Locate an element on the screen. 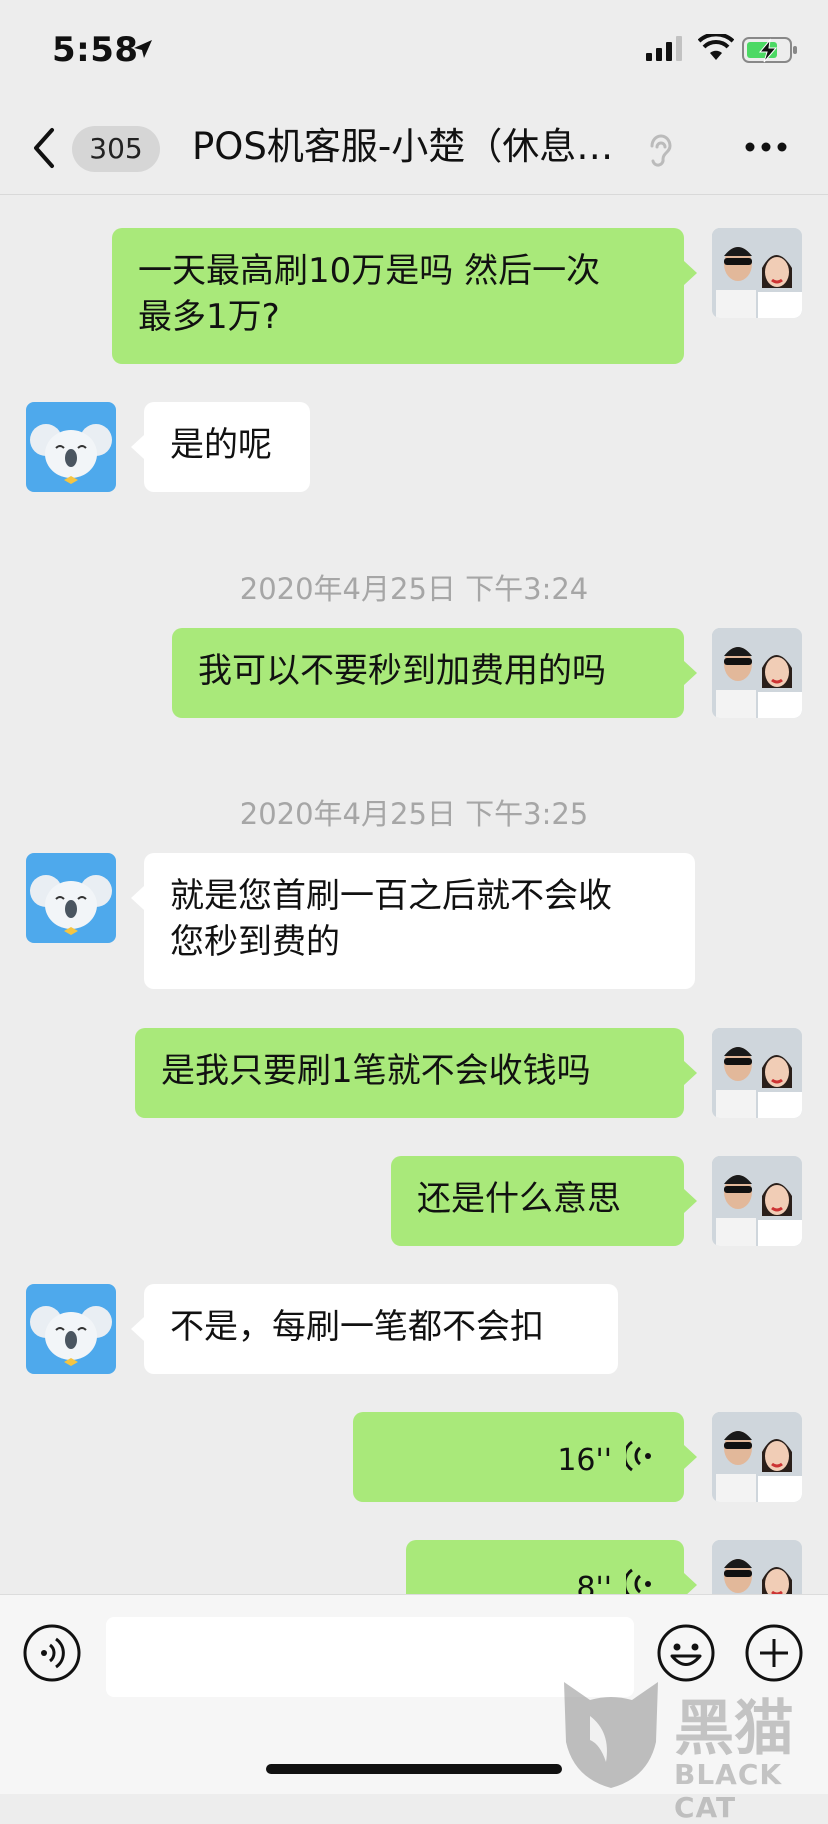 The width and height of the screenshot is (828, 1824). message-bubble: 不是，每刷一笔都不会扣 is located at coordinates (381, 1329).